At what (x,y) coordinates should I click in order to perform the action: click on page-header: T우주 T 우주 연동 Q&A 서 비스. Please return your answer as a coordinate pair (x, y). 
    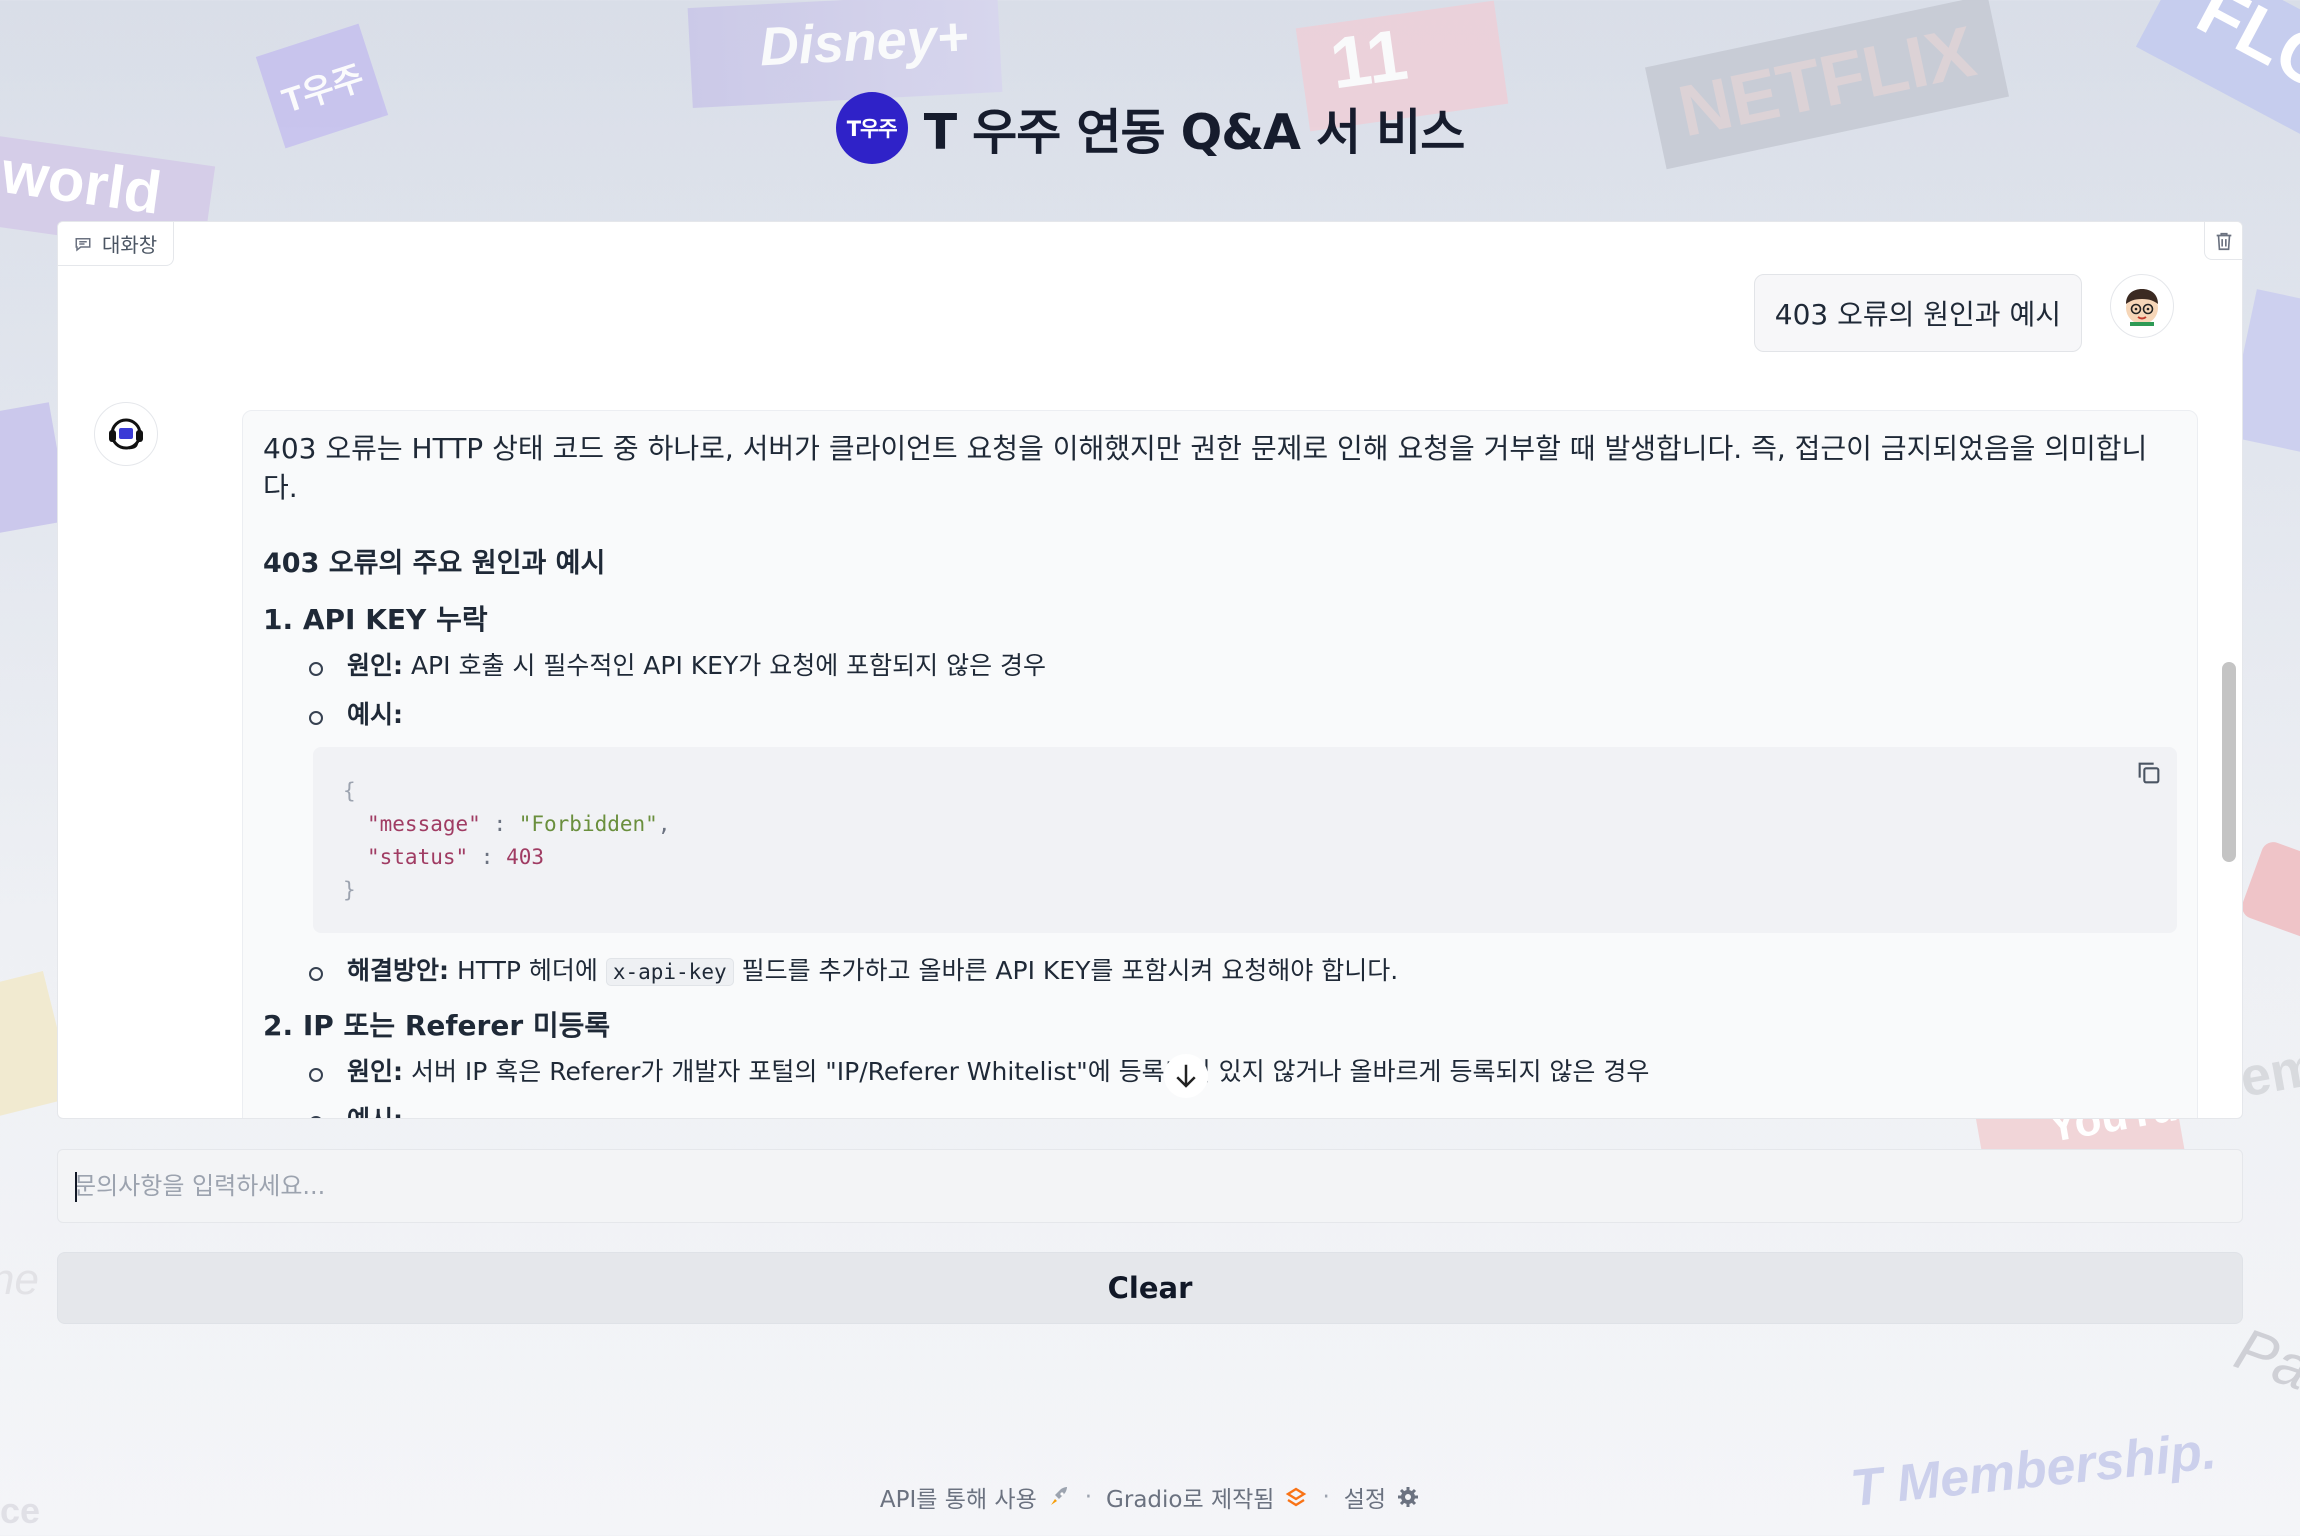
    Looking at the image, I should click on (1150, 128).